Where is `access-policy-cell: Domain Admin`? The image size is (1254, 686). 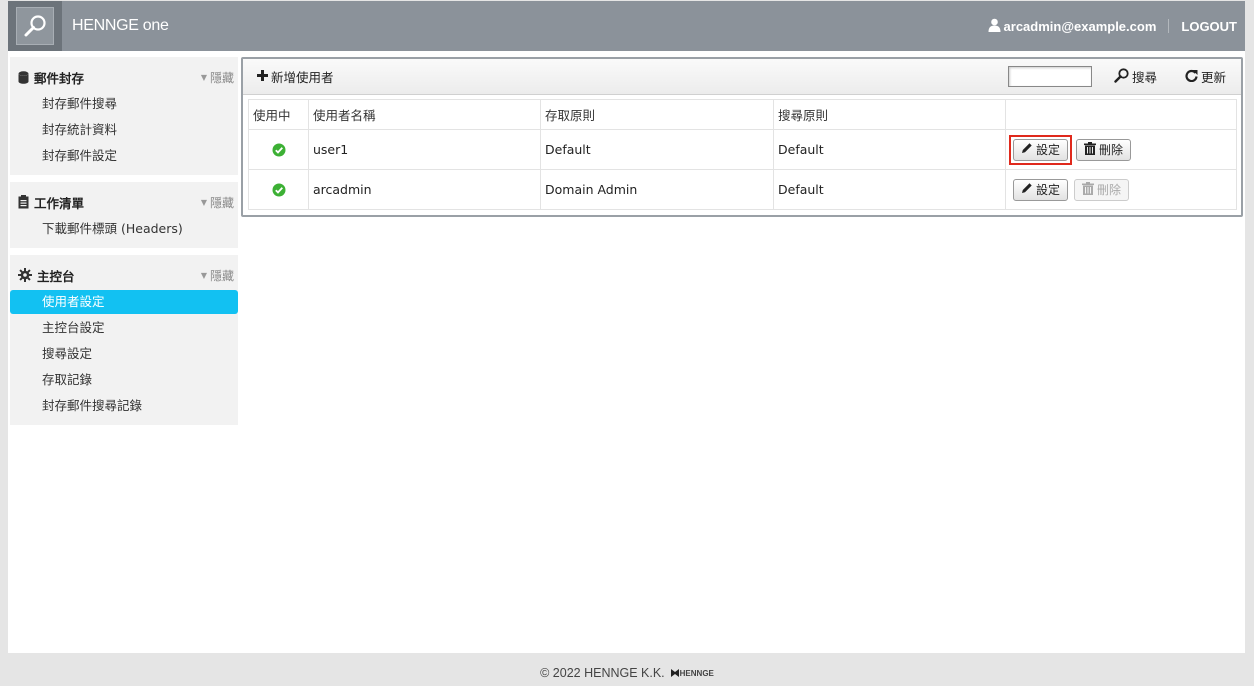
access-policy-cell: Domain Admin is located at coordinates (657, 189).